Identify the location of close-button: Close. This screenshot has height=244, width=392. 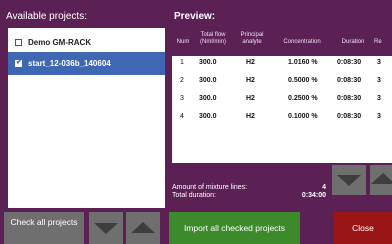
(363, 228).